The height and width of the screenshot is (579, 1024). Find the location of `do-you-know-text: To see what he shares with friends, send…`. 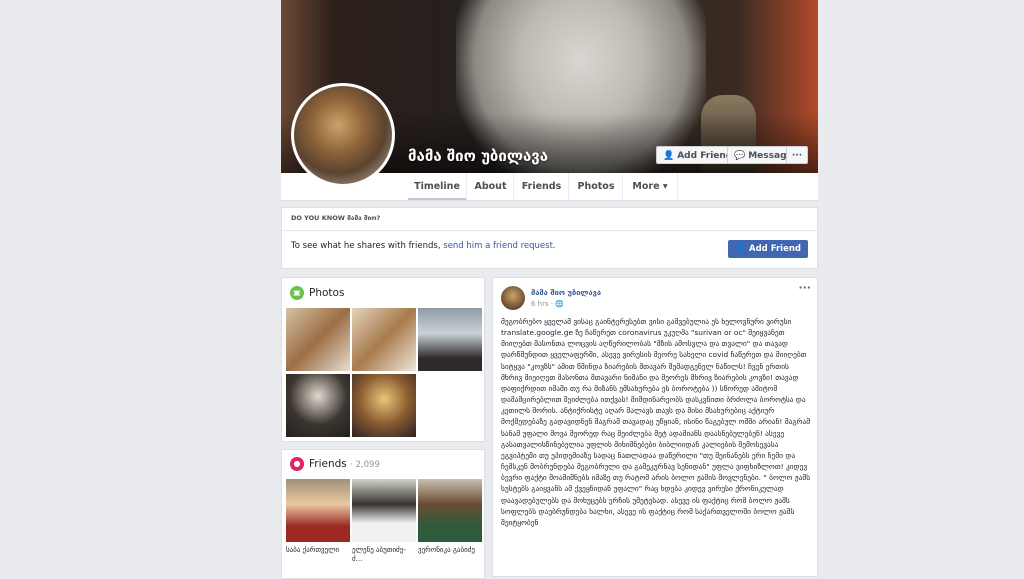

do-you-know-text: To see what he shares with friends, send… is located at coordinates (423, 246).